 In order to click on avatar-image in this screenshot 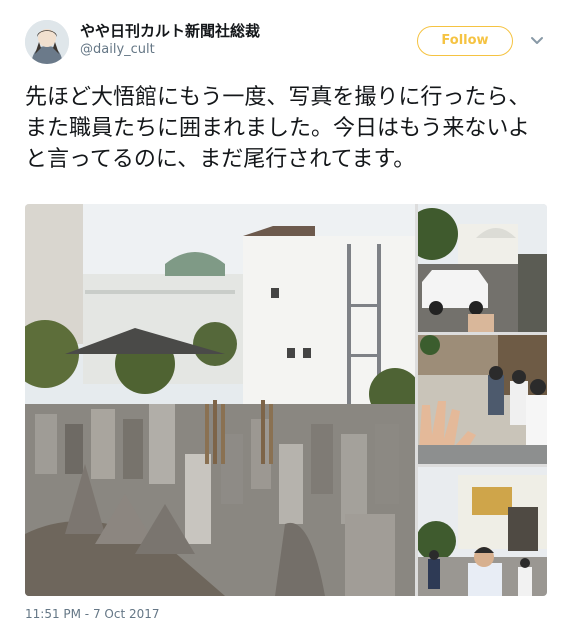, I will do `click(47, 42)`.